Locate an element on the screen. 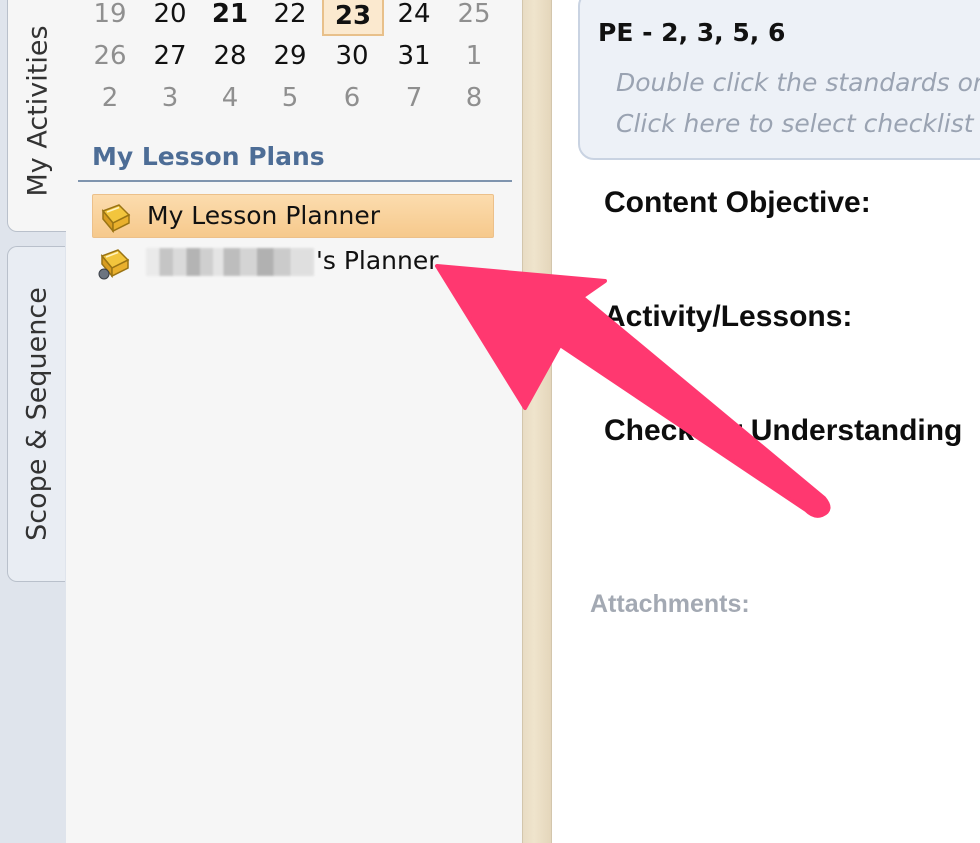 This screenshot has width=980, height=843. tab-my-activities-label: My Activities is located at coordinates (37, 111).